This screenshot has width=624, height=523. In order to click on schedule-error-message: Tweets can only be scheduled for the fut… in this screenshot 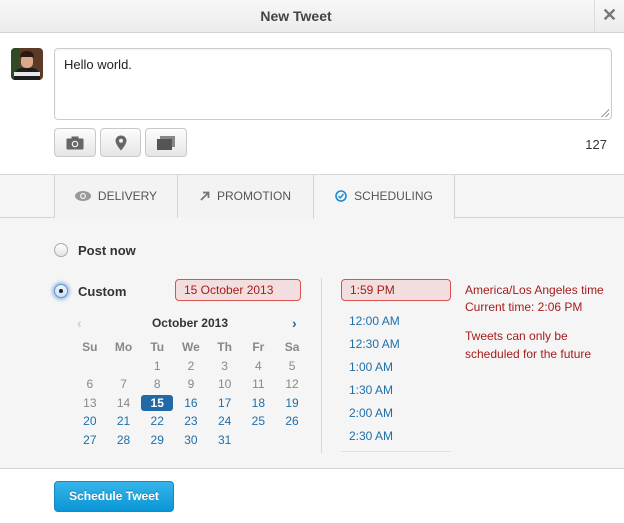, I will do `click(528, 345)`.